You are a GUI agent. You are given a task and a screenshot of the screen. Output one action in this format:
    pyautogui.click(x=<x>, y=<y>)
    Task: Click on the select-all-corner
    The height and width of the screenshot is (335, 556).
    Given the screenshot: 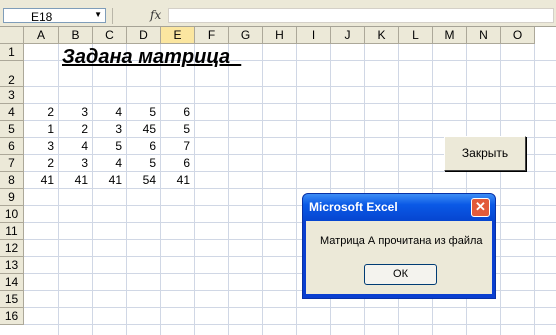 What is the action you would take?
    pyautogui.click(x=12, y=35)
    